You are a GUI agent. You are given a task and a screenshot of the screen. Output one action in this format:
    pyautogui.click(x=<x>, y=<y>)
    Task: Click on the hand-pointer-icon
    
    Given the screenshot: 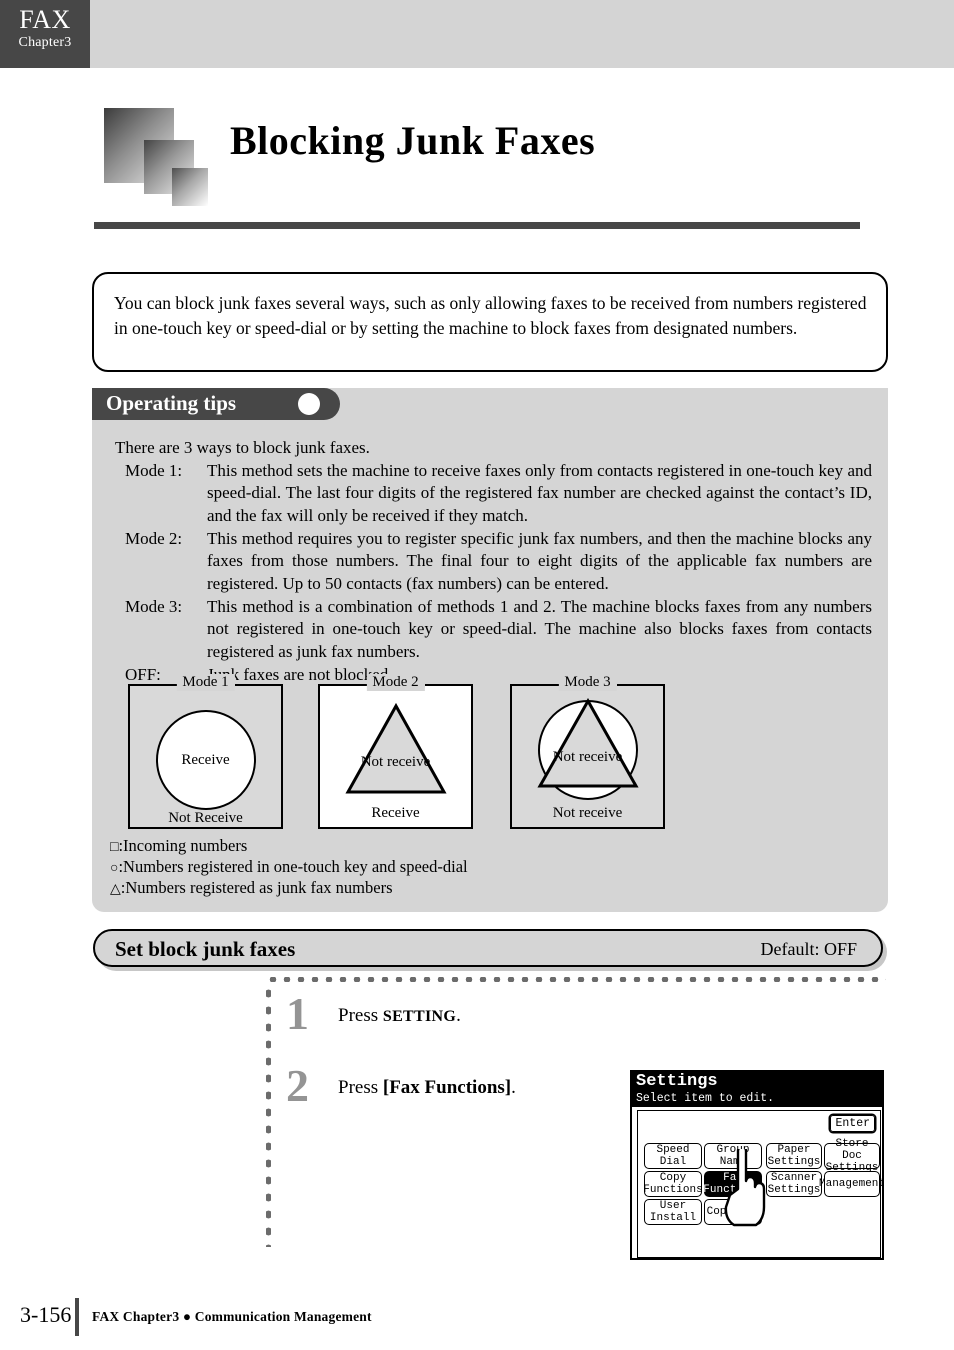 What is the action you would take?
    pyautogui.click(x=745, y=1188)
    